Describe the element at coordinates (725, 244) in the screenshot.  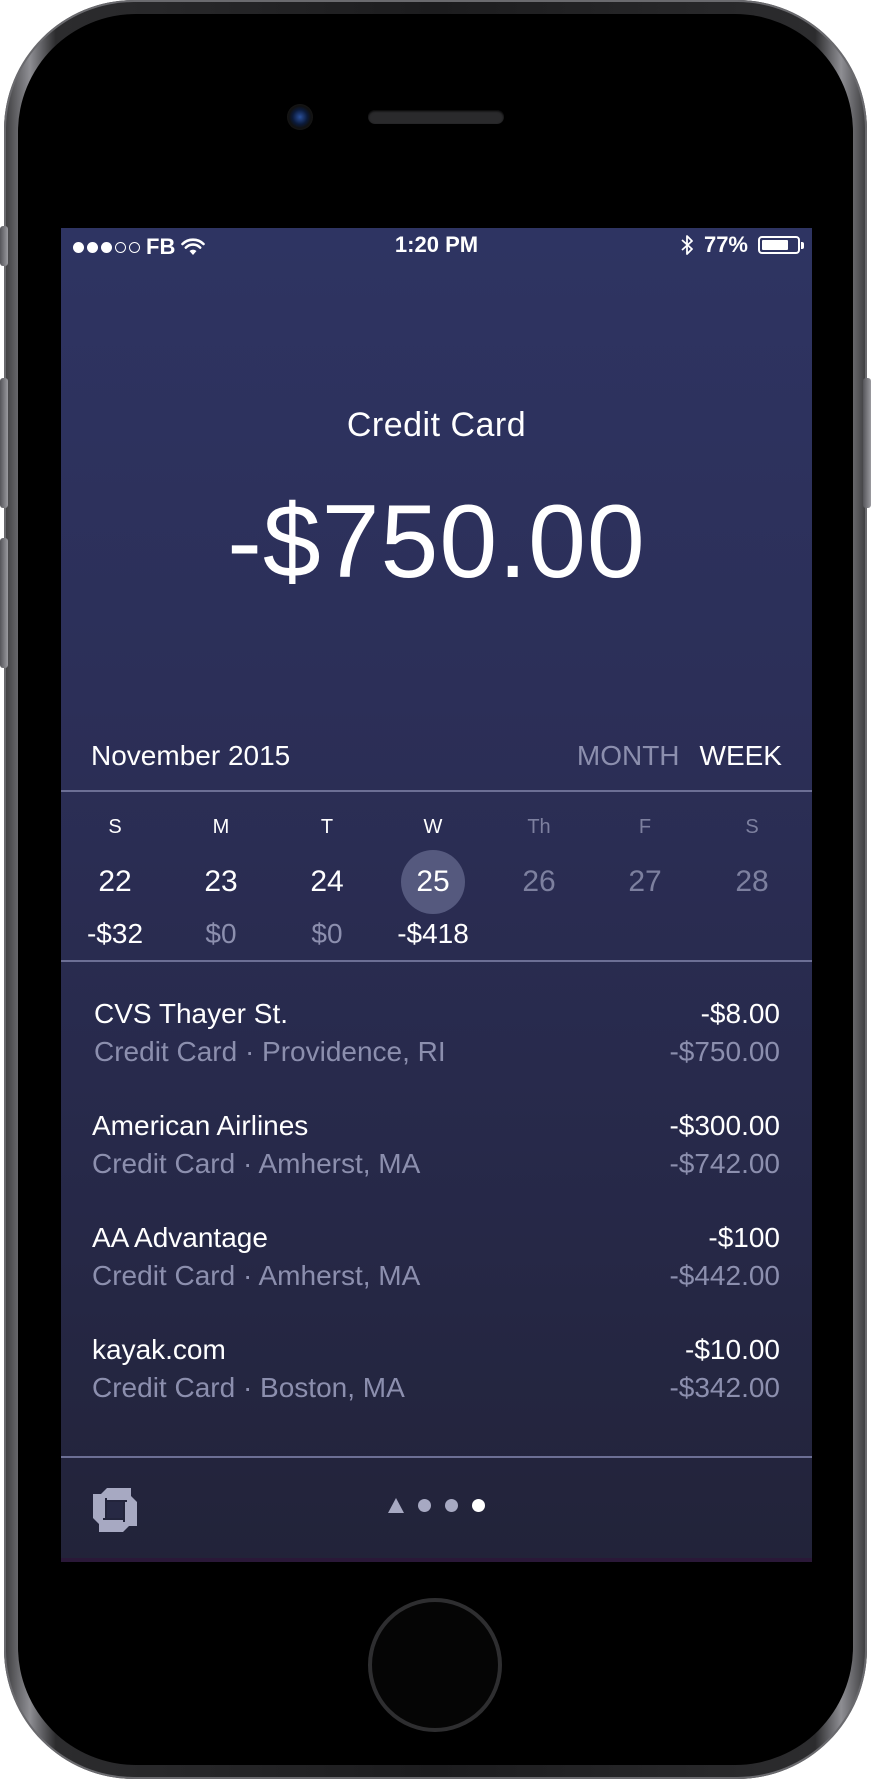
I see `battery-percent: 77%` at that location.